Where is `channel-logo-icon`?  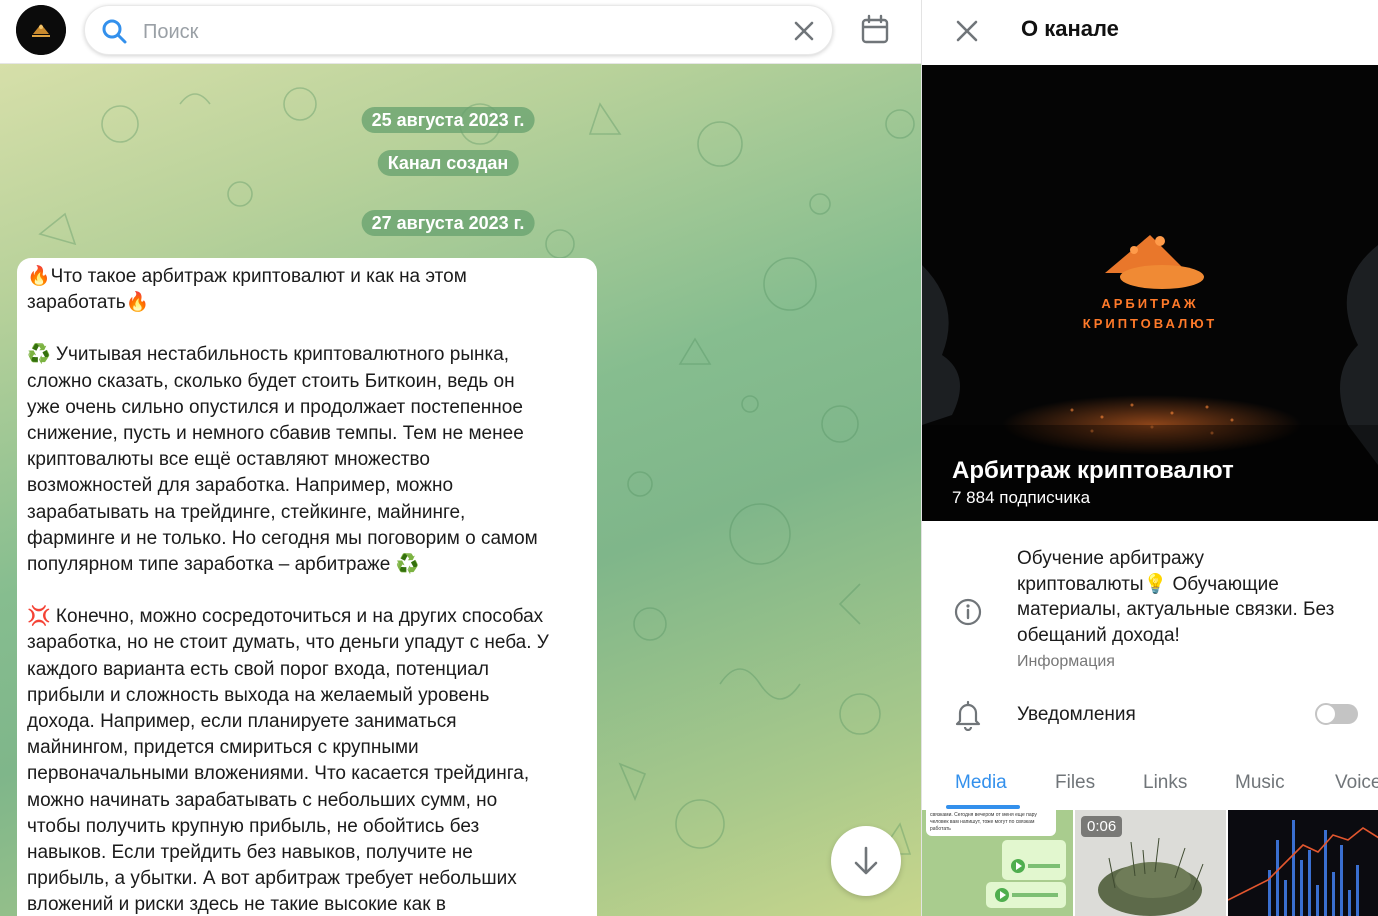 channel-logo-icon is located at coordinates (41, 30).